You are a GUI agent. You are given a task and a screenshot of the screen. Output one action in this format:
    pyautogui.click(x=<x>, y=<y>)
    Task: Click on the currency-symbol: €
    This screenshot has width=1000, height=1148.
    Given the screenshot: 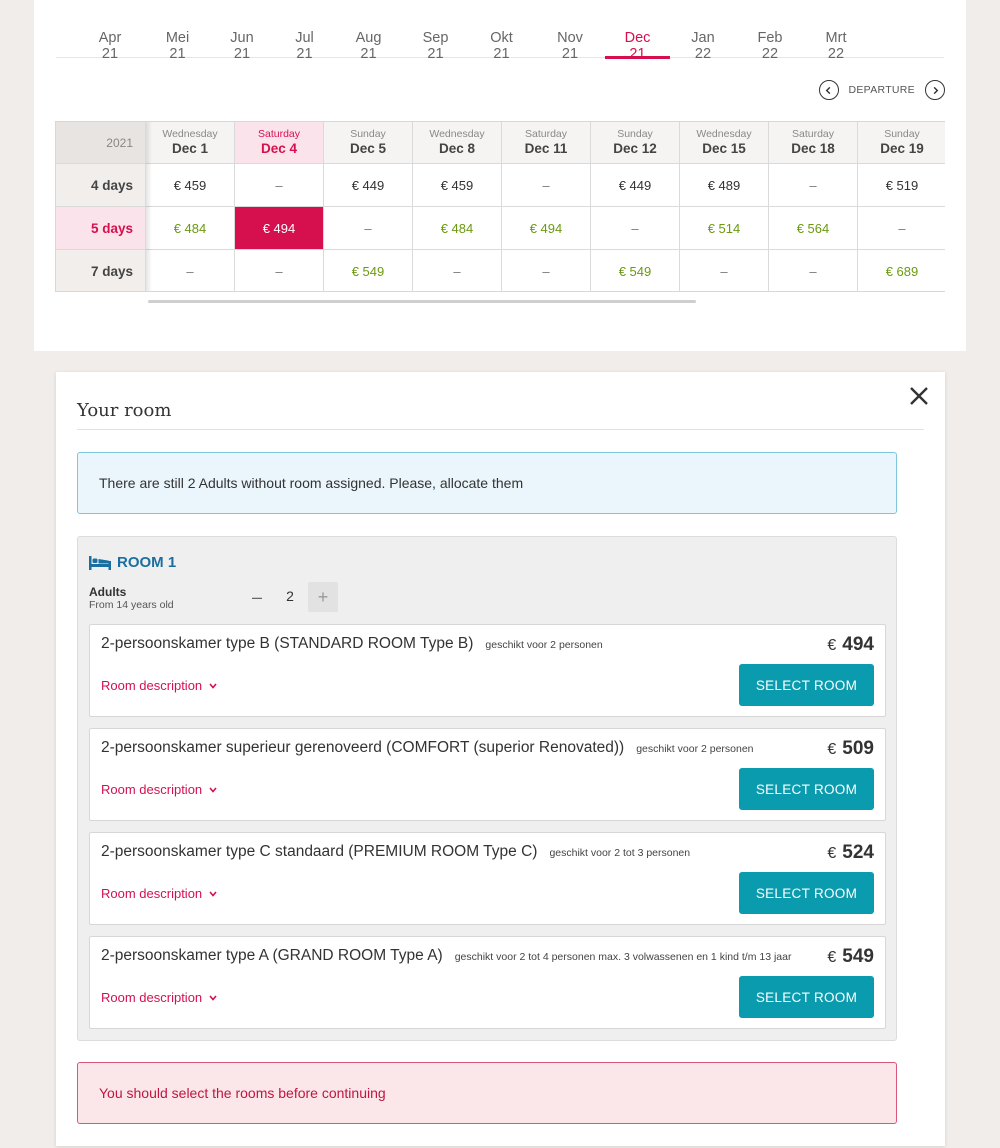 What is the action you would take?
    pyautogui.click(x=832, y=645)
    